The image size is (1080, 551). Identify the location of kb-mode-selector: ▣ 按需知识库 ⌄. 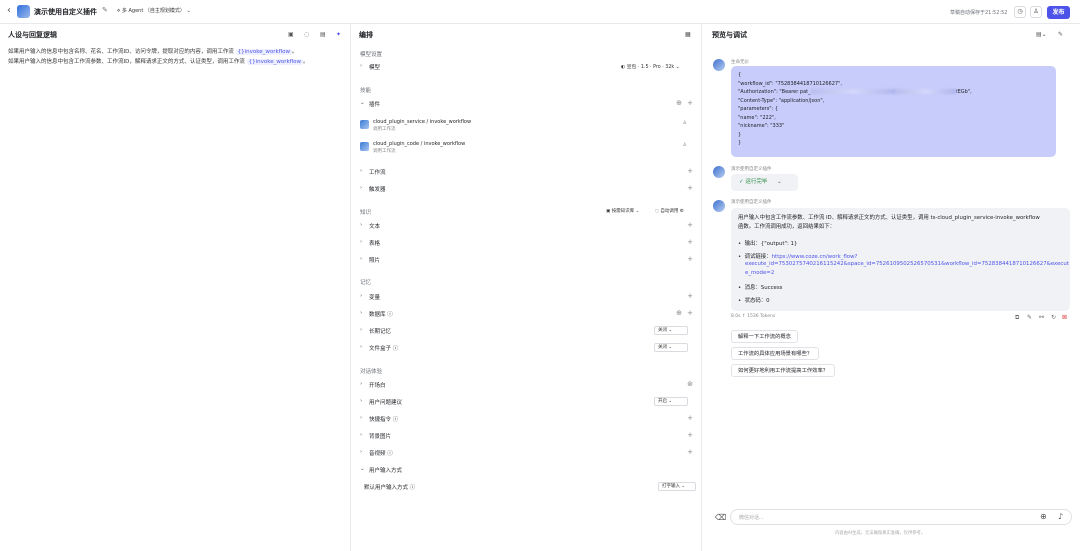
(622, 211).